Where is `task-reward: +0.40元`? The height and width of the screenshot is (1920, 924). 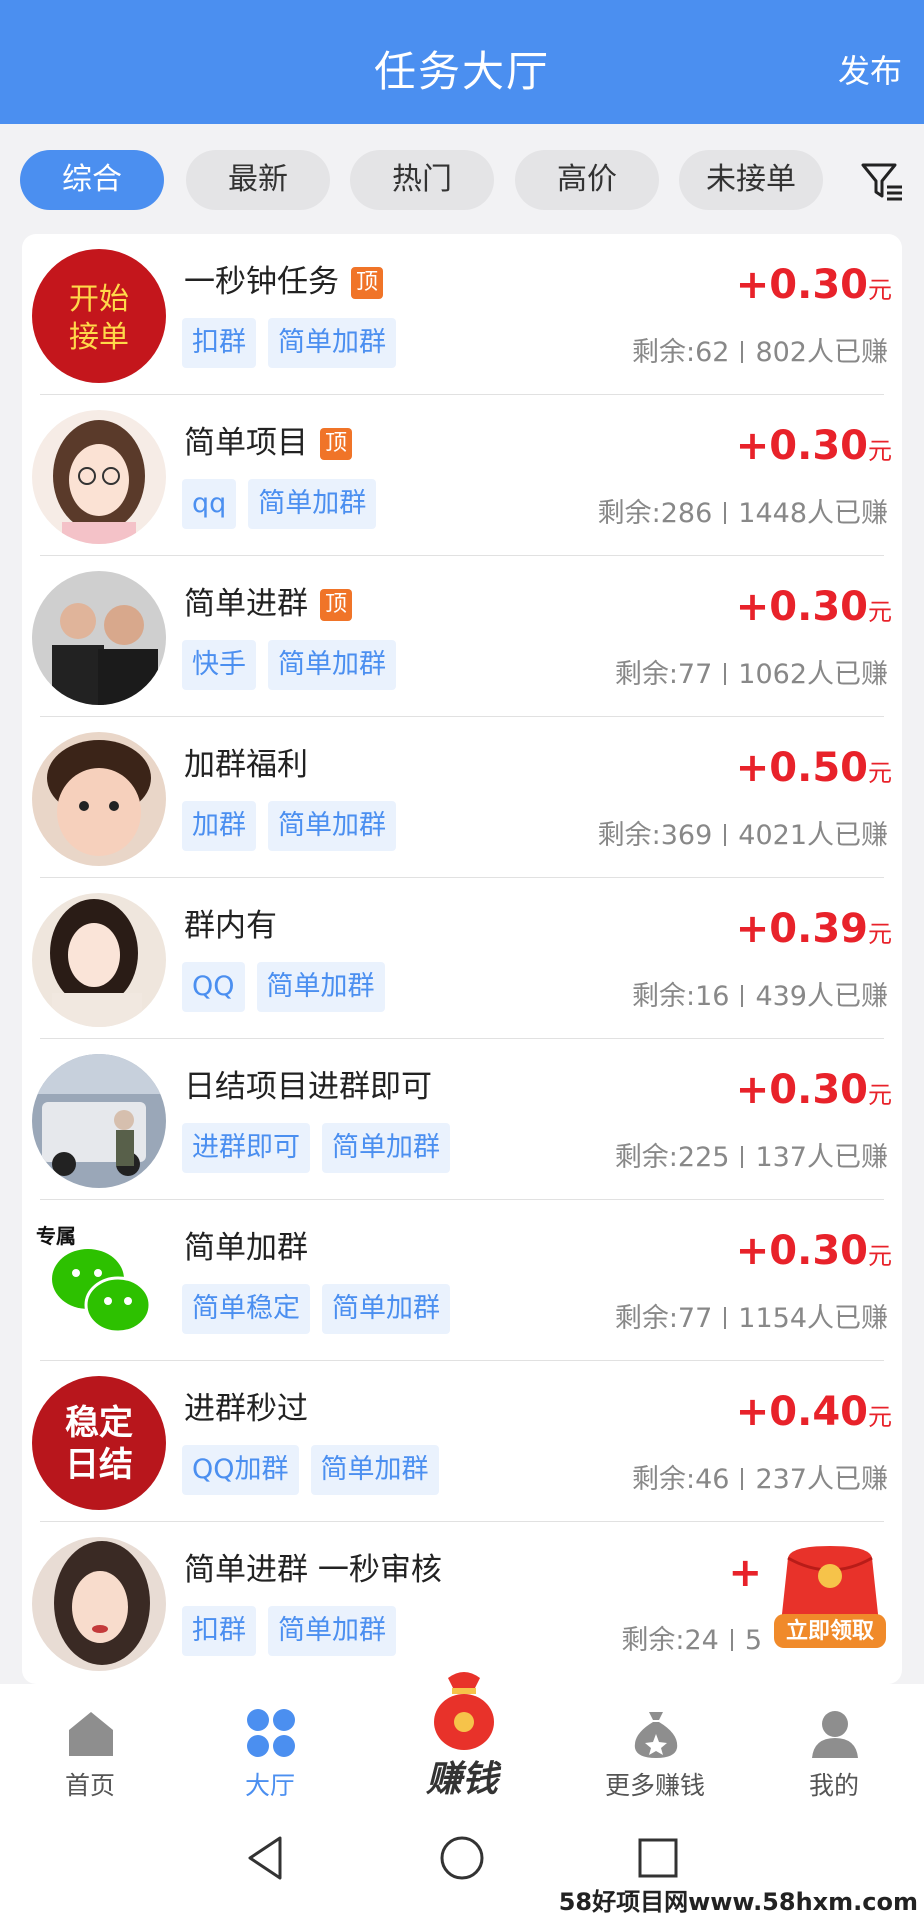 task-reward: +0.40元 is located at coordinates (814, 1412).